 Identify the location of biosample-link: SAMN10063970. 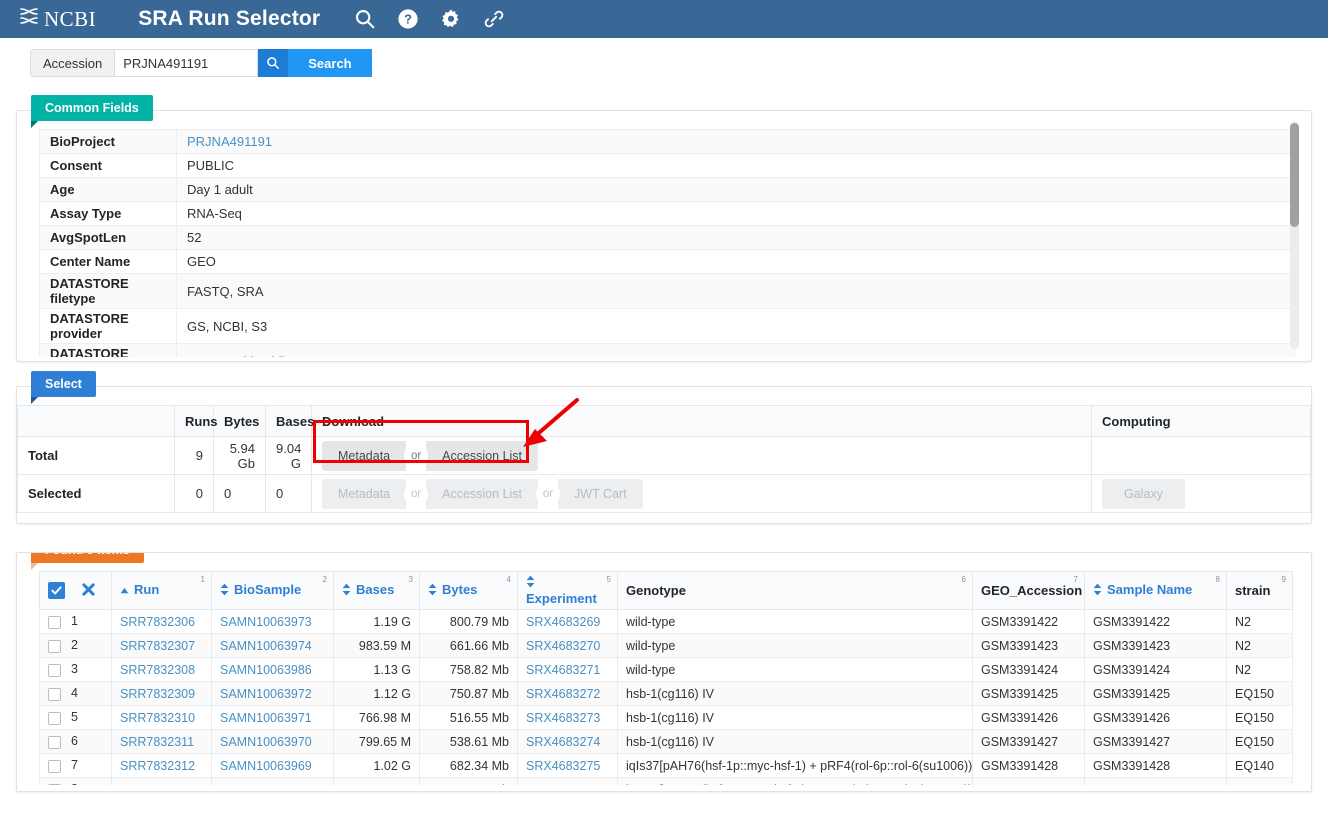
(266, 742).